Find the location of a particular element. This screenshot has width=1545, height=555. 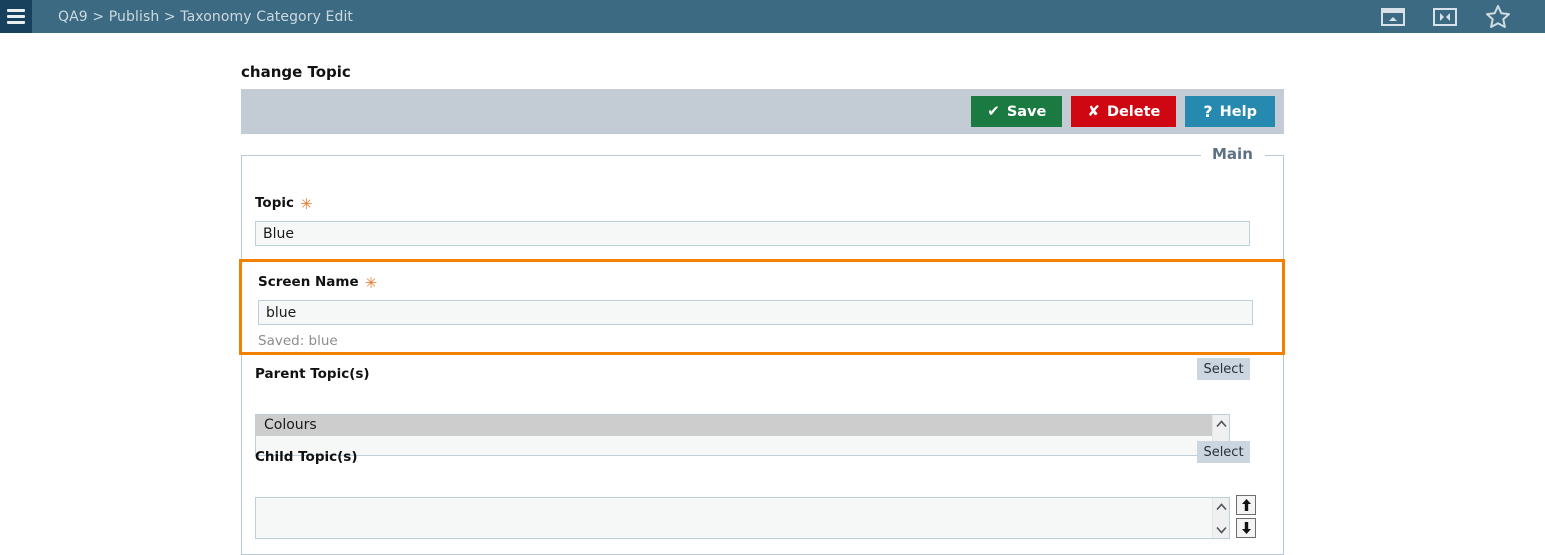

parent-topics-select-button: Select is located at coordinates (1223, 369).